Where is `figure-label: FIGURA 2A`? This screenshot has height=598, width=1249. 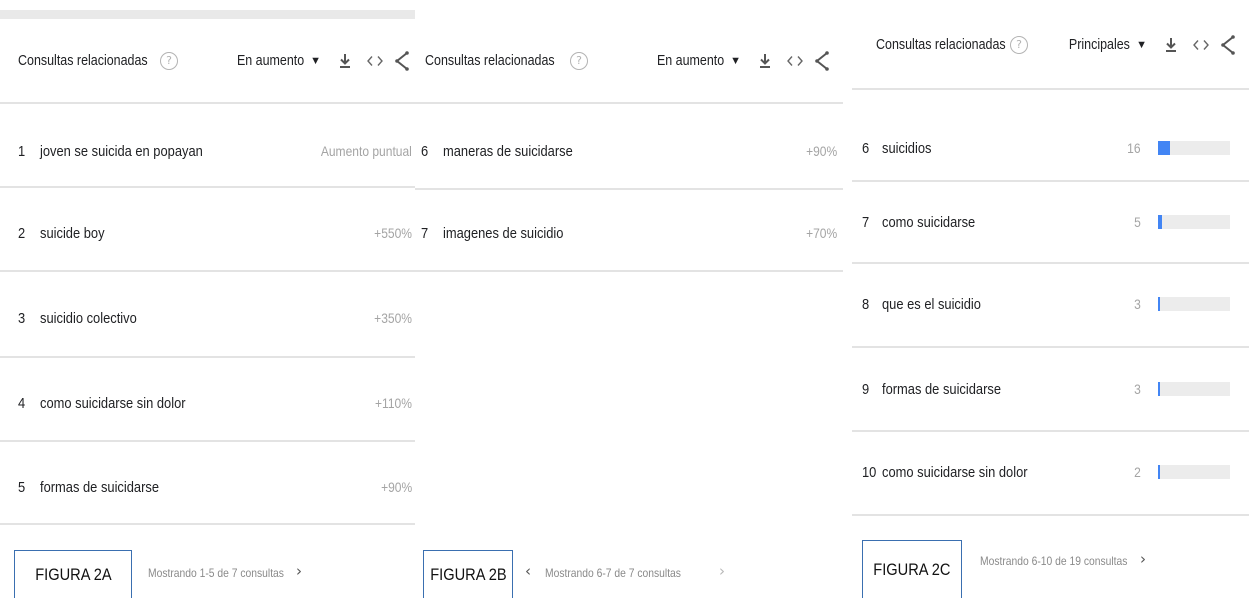
figure-label: FIGURA 2A is located at coordinates (73, 574).